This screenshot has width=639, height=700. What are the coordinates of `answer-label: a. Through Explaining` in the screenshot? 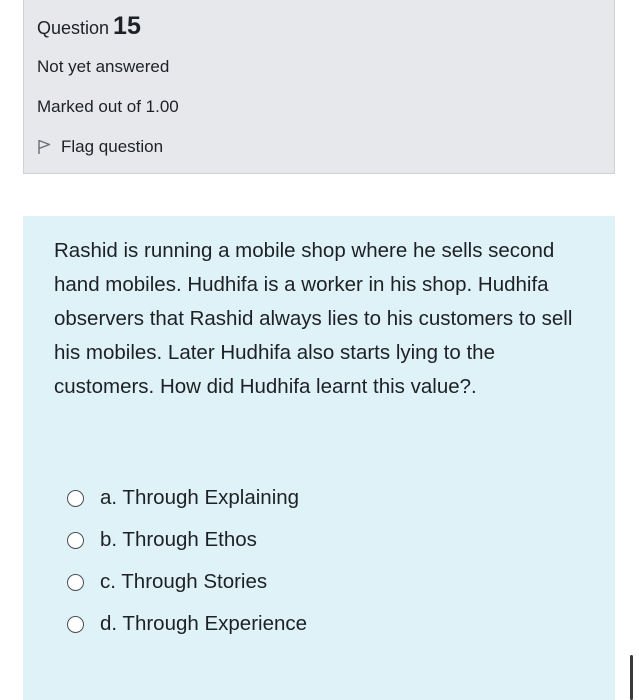 It's located at (200, 497).